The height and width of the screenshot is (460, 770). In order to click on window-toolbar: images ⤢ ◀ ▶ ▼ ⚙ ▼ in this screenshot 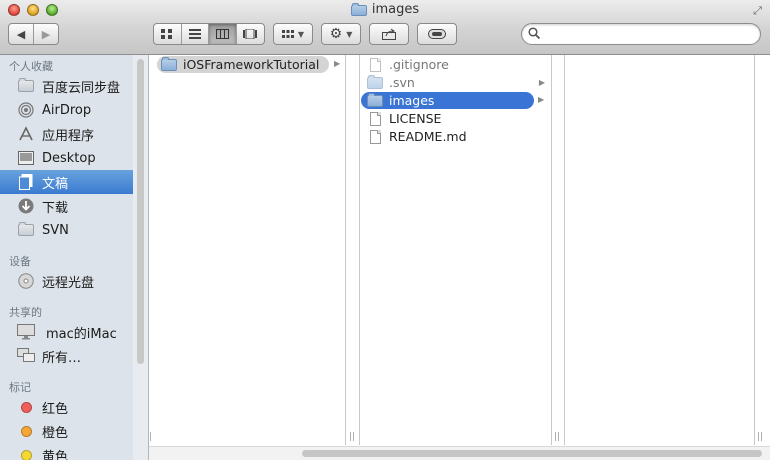, I will do `click(385, 27)`.